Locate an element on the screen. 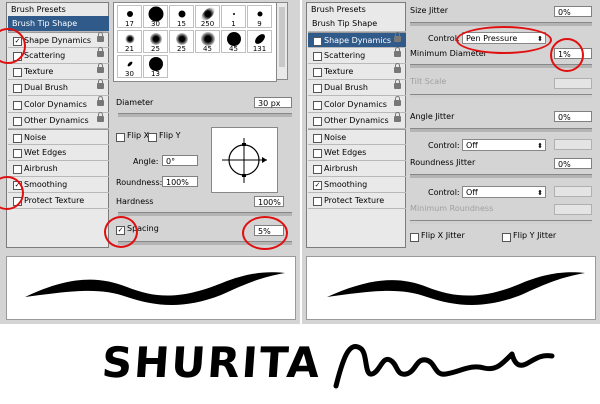  diameter-input: 30 px is located at coordinates (273, 102).